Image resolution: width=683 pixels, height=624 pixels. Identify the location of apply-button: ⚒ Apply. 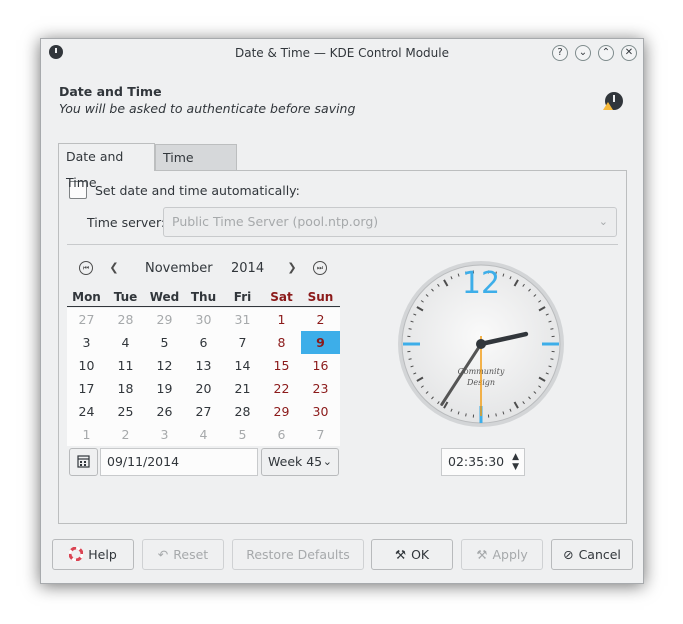
(502, 554).